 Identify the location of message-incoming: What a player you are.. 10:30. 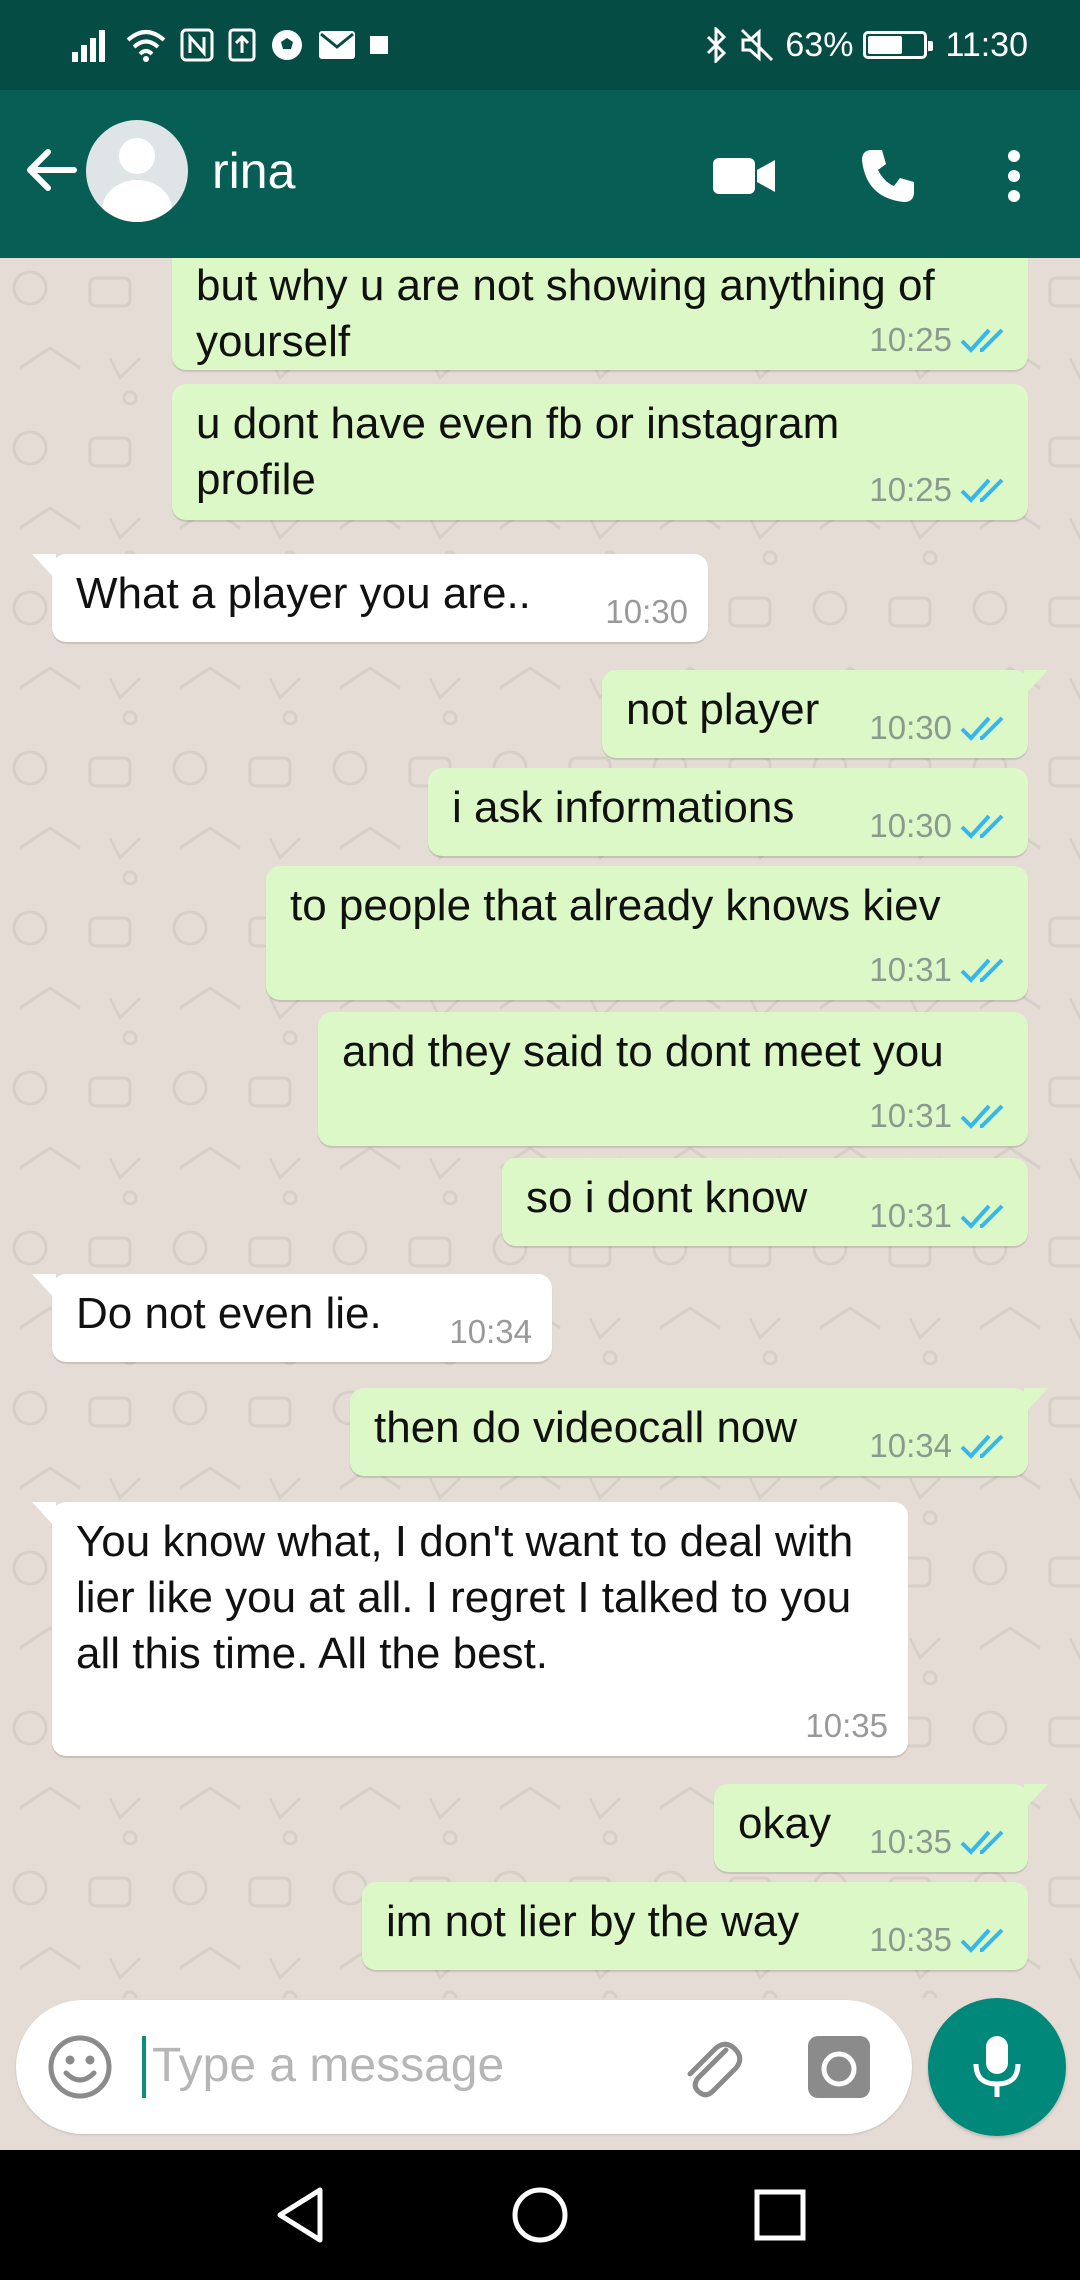
(370, 598).